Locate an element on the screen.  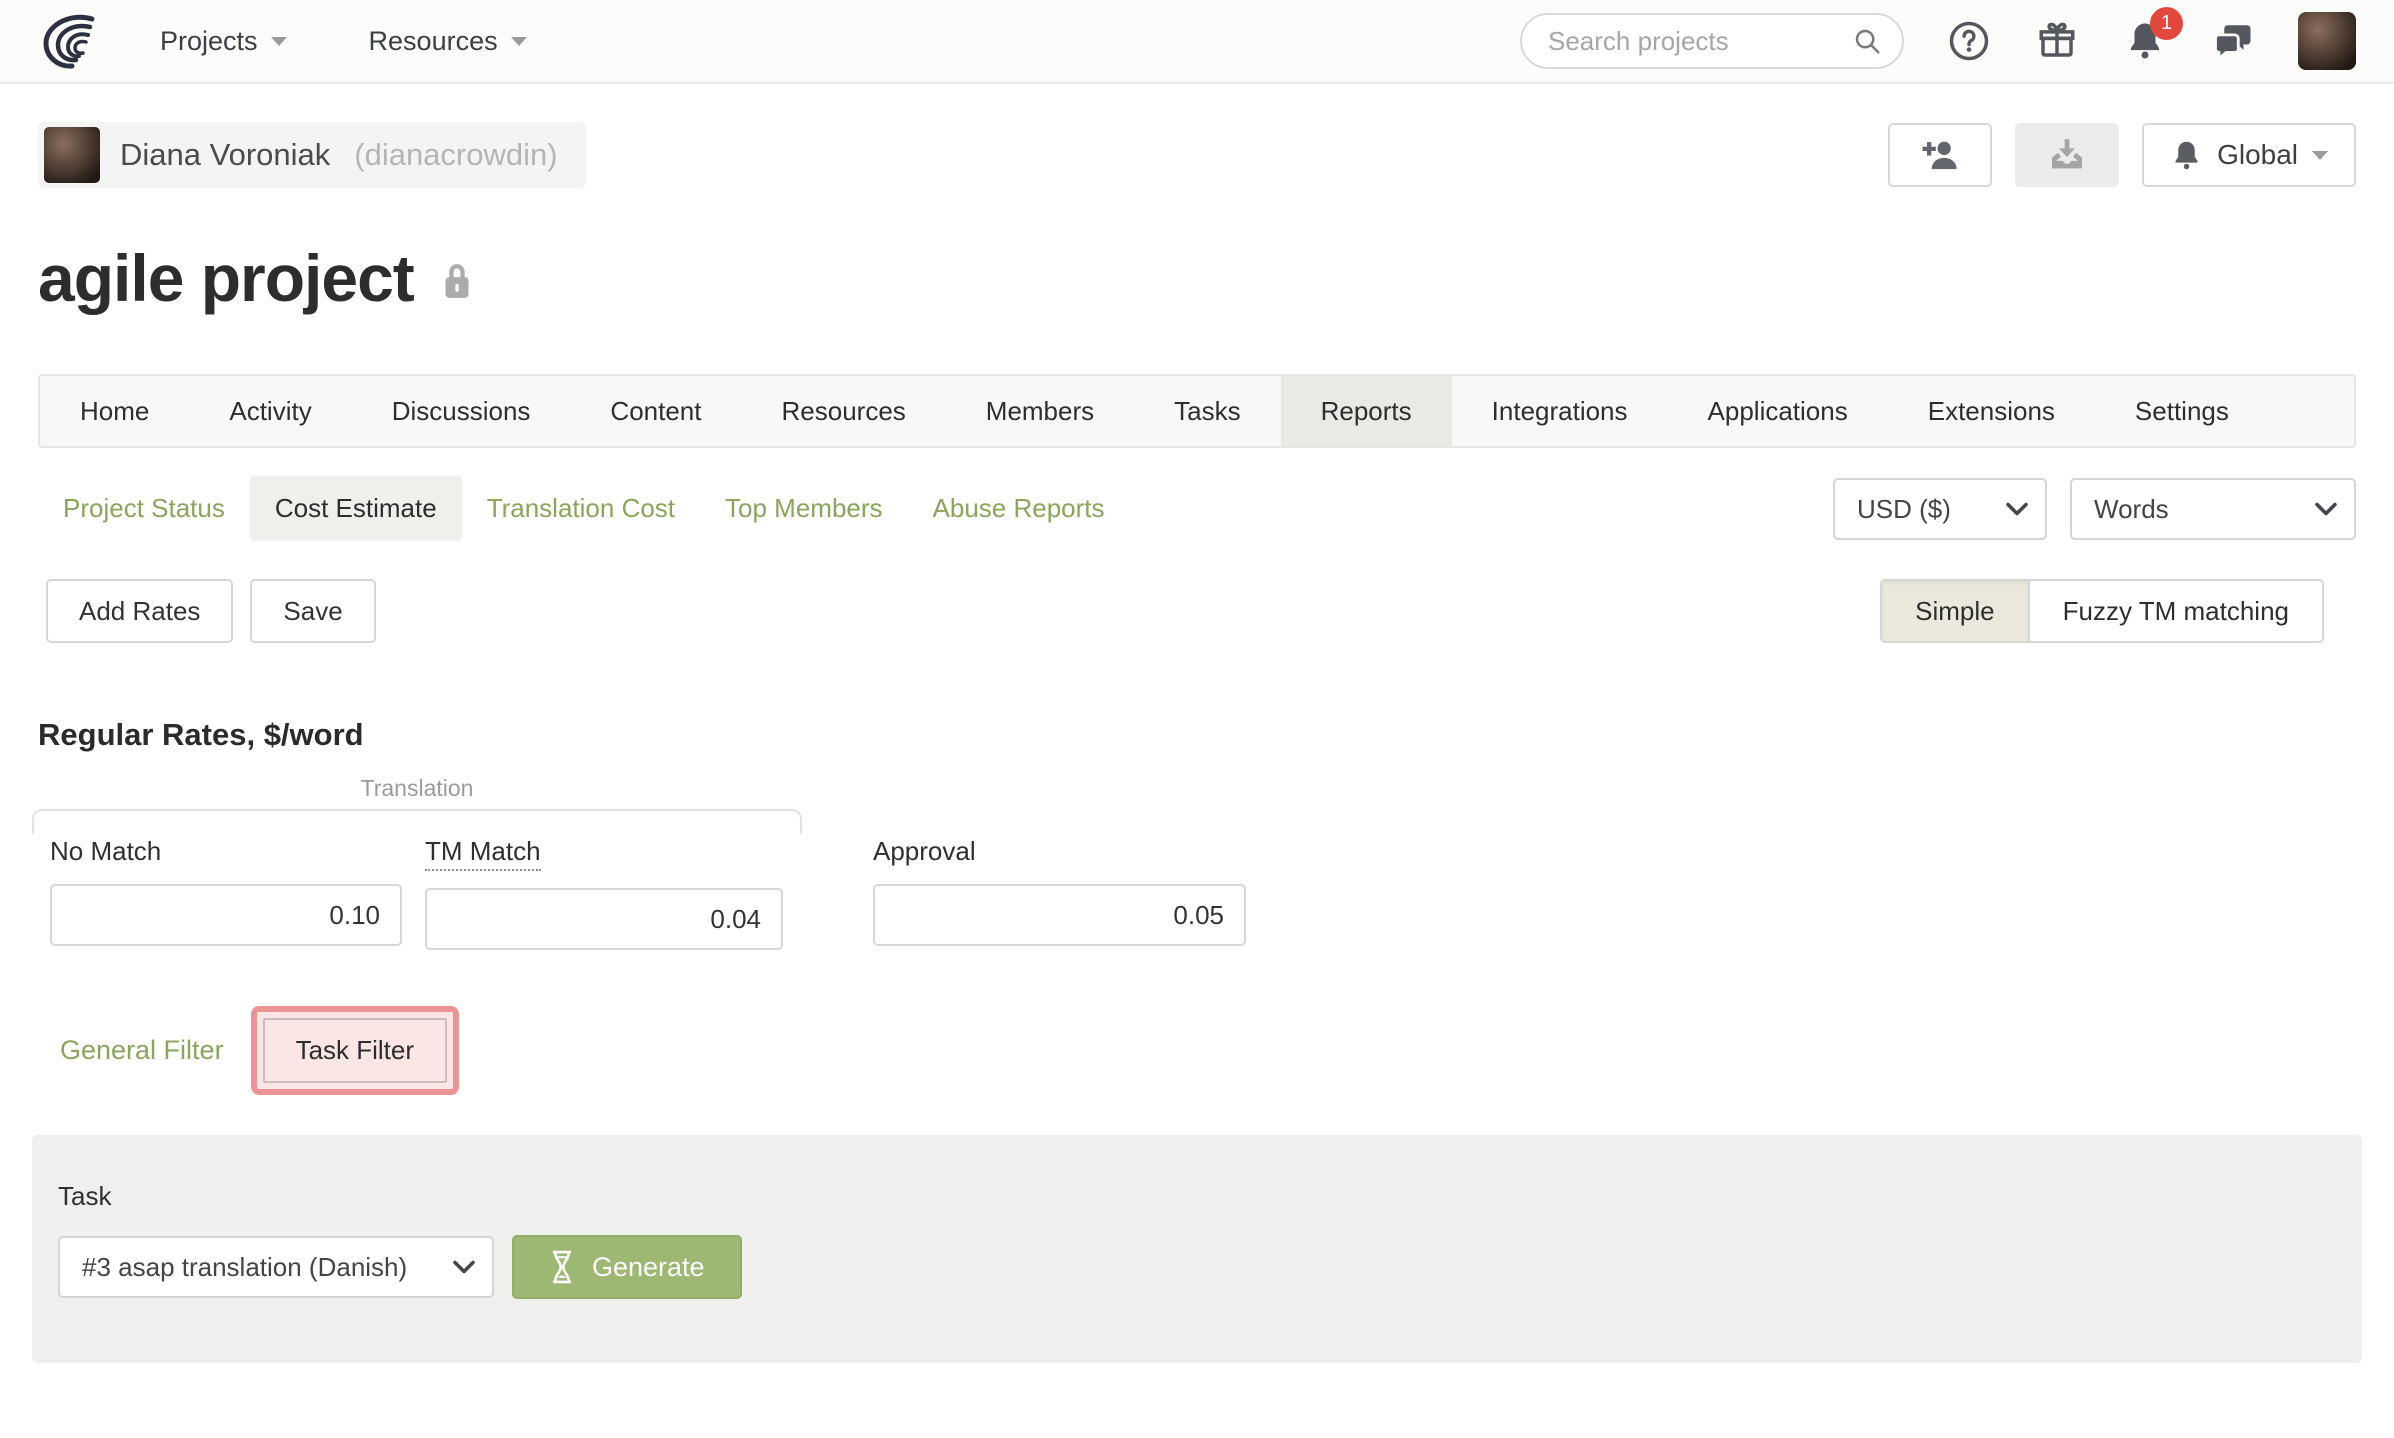
nav-menu-projects-label: Projects is located at coordinates (209, 40).